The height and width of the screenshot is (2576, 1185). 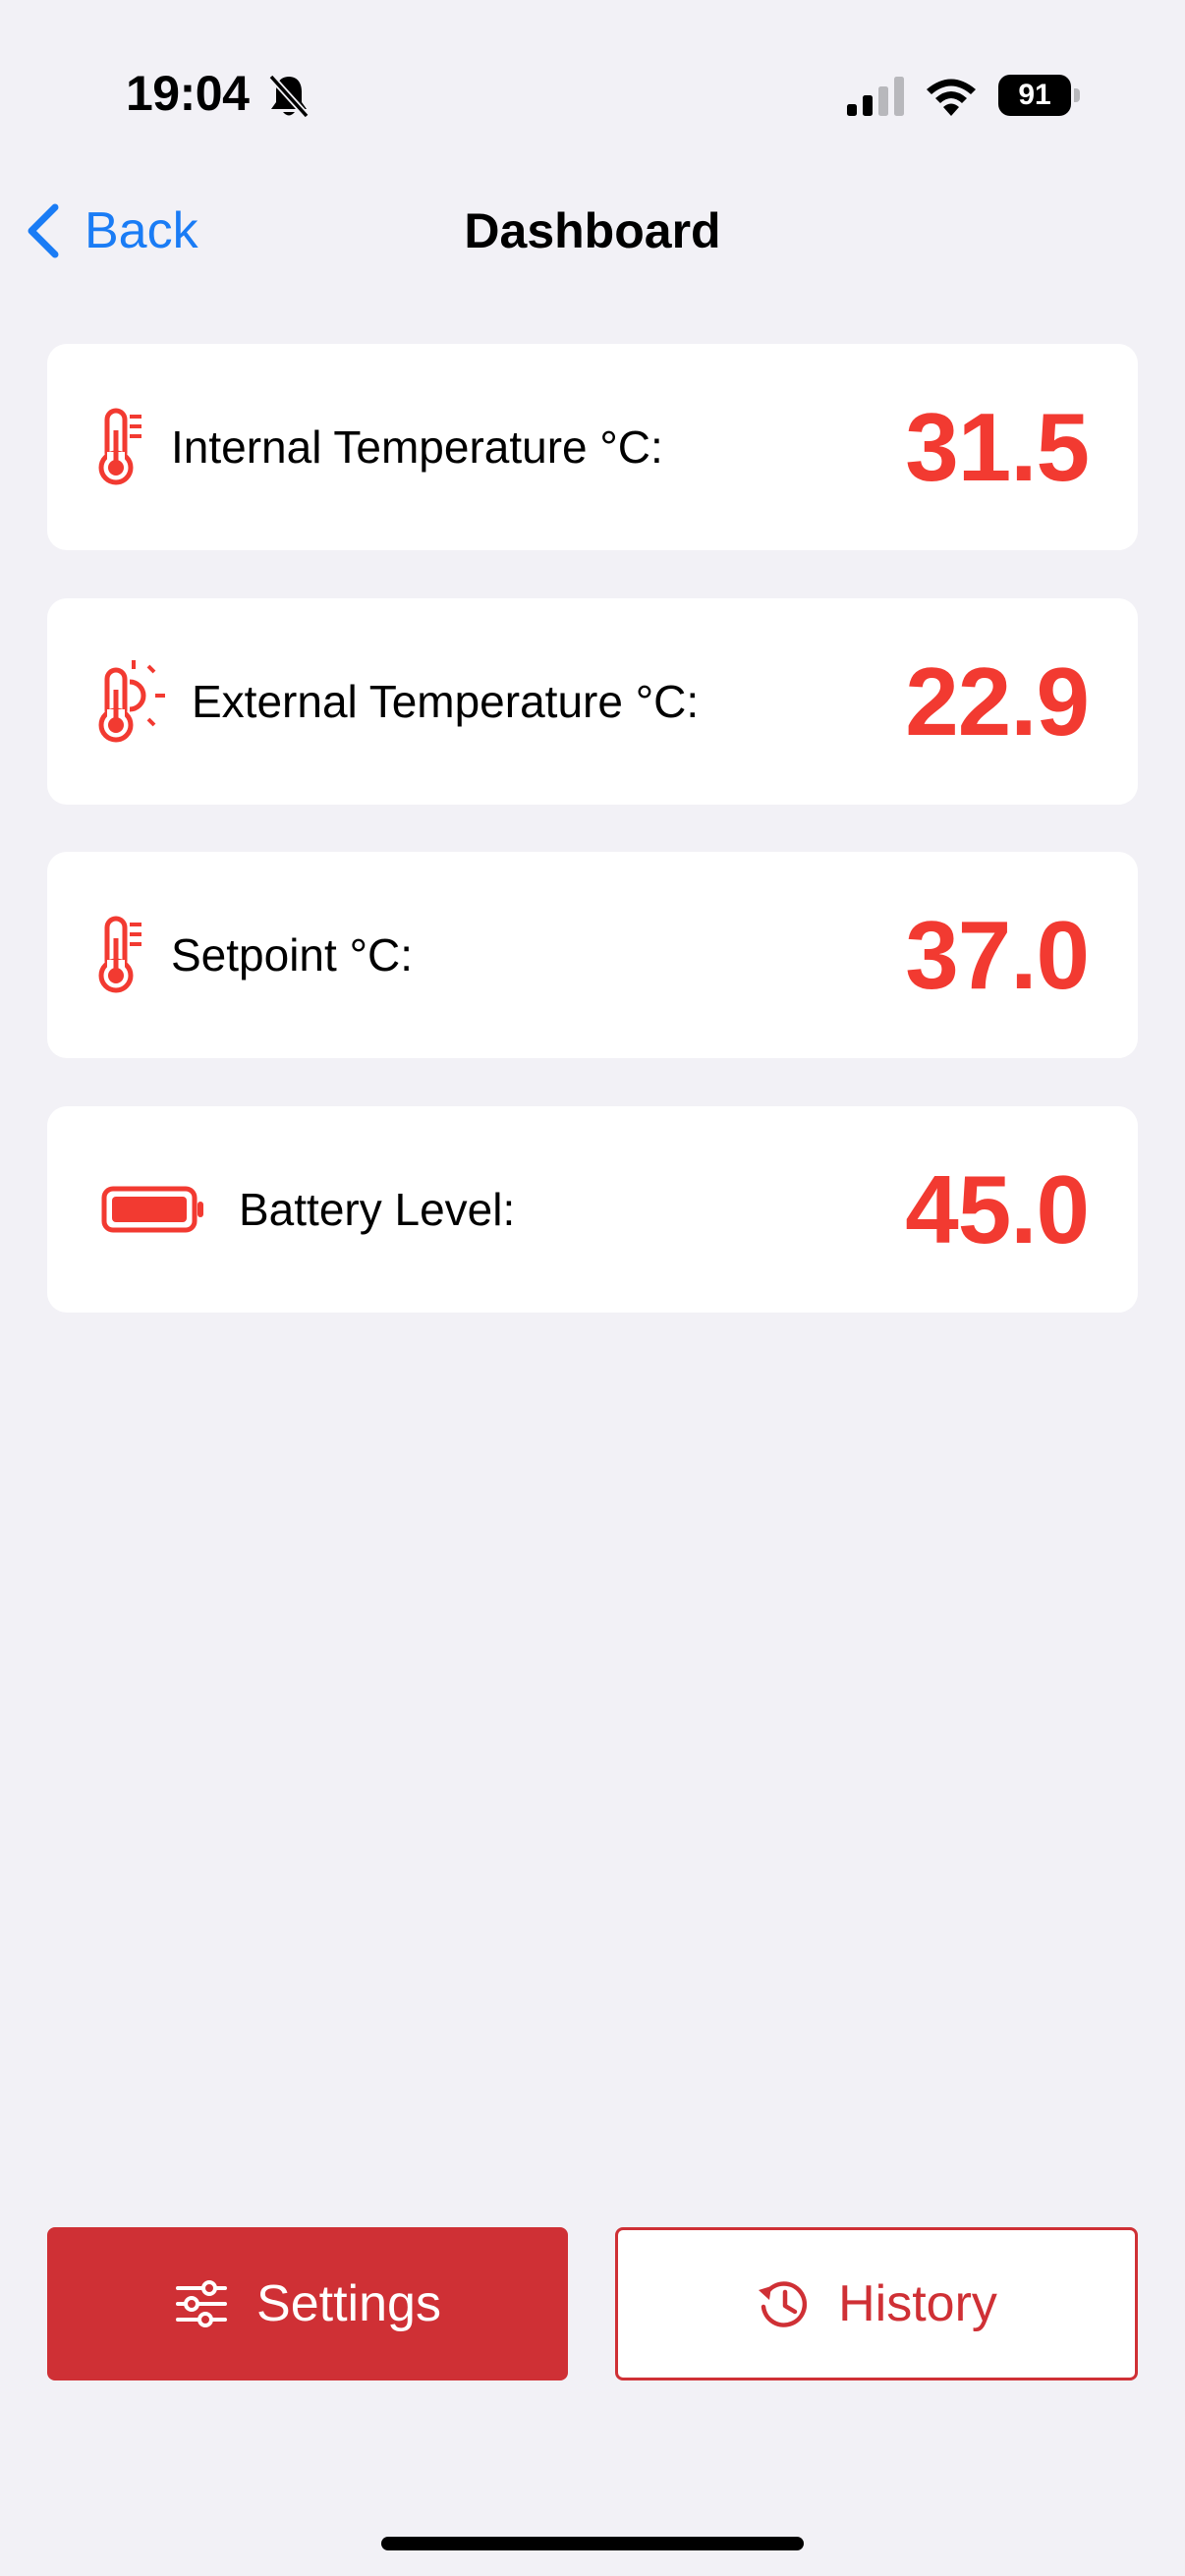 I want to click on bell-slash-icon, so click(x=289, y=96).